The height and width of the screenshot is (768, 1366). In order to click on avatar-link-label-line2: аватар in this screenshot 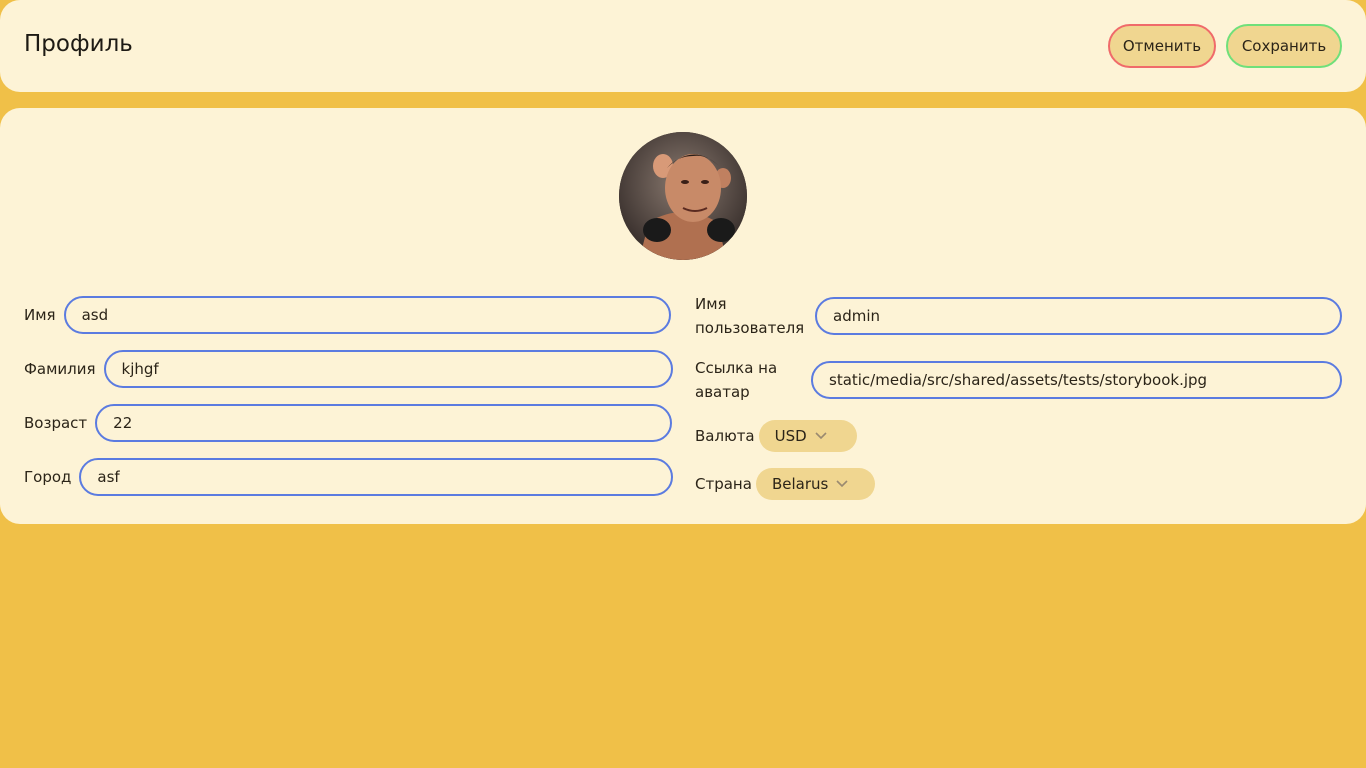, I will do `click(722, 392)`.